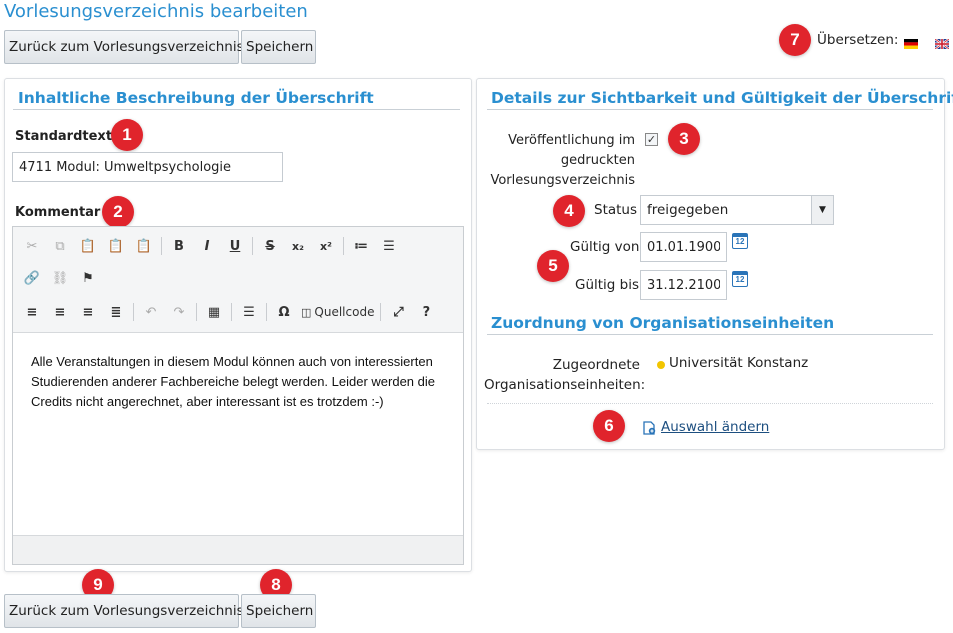 The image size is (953, 633). Describe the element at coordinates (32, 312) in the screenshot. I see `align-left-icon: ≡` at that location.